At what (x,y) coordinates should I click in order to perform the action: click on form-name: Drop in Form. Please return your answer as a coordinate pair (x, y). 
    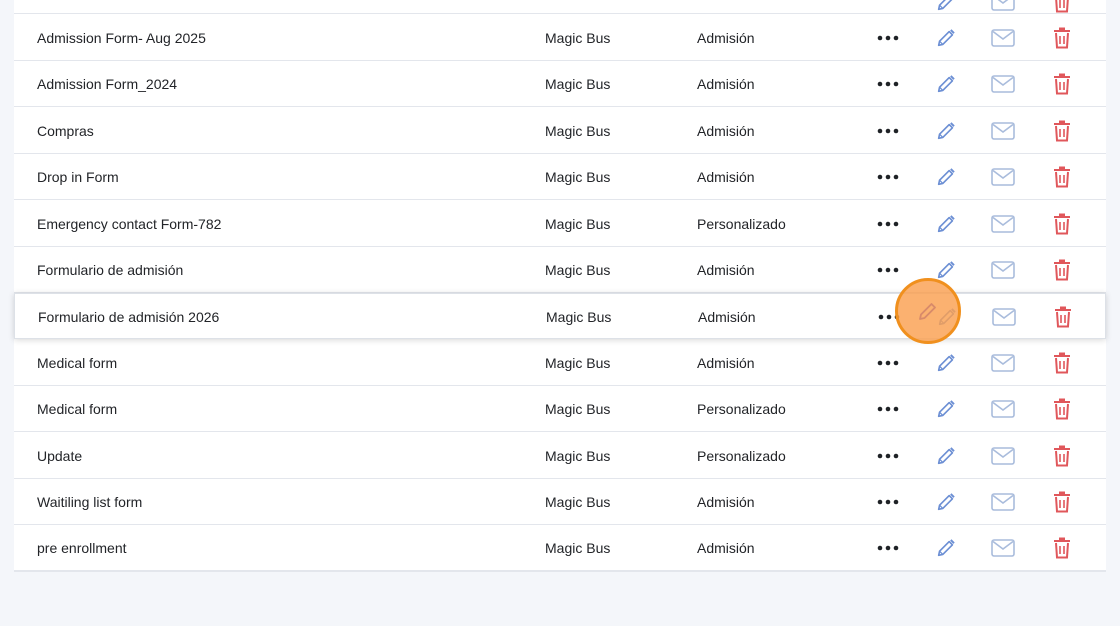
    Looking at the image, I should click on (78, 177).